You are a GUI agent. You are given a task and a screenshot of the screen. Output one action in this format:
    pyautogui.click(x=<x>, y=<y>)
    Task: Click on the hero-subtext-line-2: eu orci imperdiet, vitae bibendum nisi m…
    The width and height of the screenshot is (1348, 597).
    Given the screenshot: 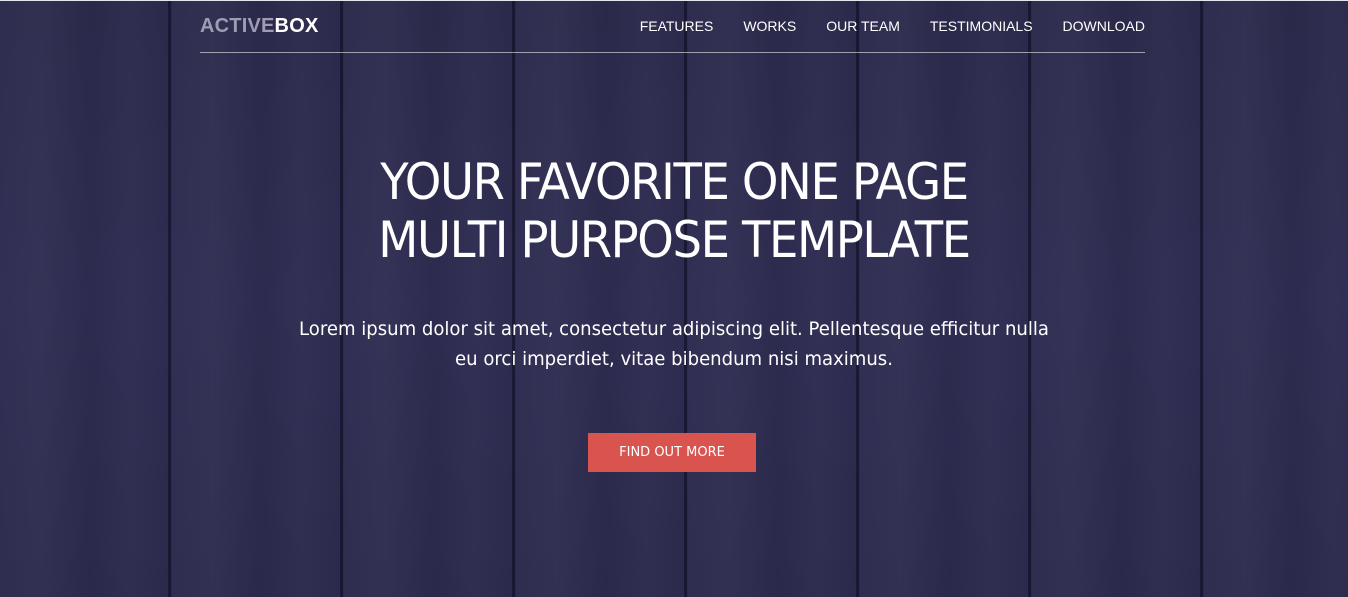 What is the action you would take?
    pyautogui.click(x=674, y=359)
    